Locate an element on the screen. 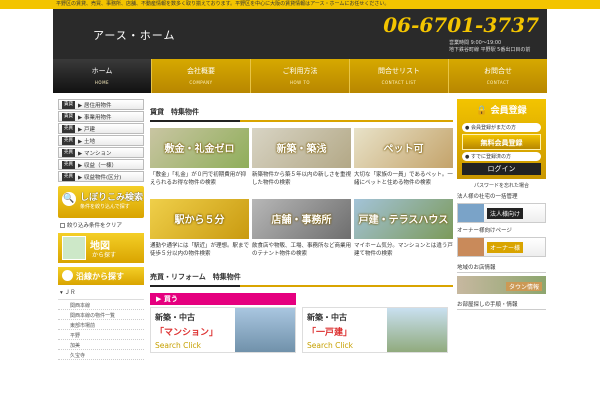 The image size is (600, 400). buy-card-title: 「マンション」 is located at coordinates (187, 333).